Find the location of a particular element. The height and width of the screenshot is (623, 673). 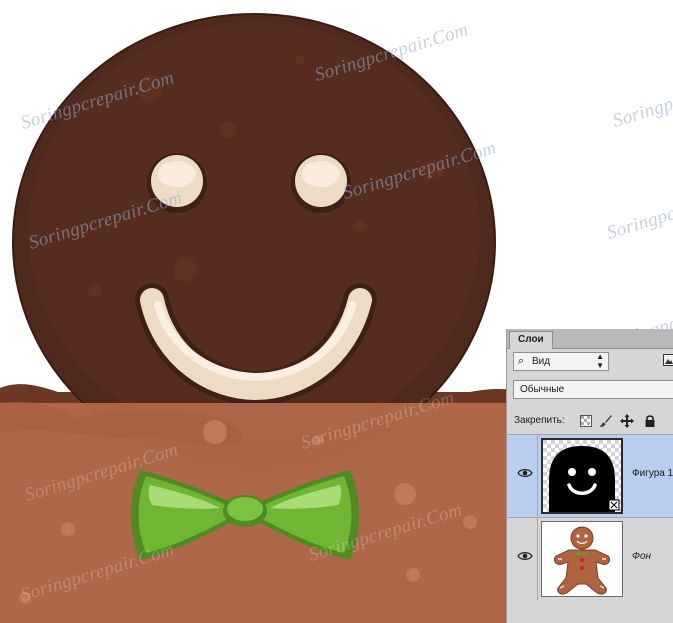

blend-row: Обычные is located at coordinates (592, 390).